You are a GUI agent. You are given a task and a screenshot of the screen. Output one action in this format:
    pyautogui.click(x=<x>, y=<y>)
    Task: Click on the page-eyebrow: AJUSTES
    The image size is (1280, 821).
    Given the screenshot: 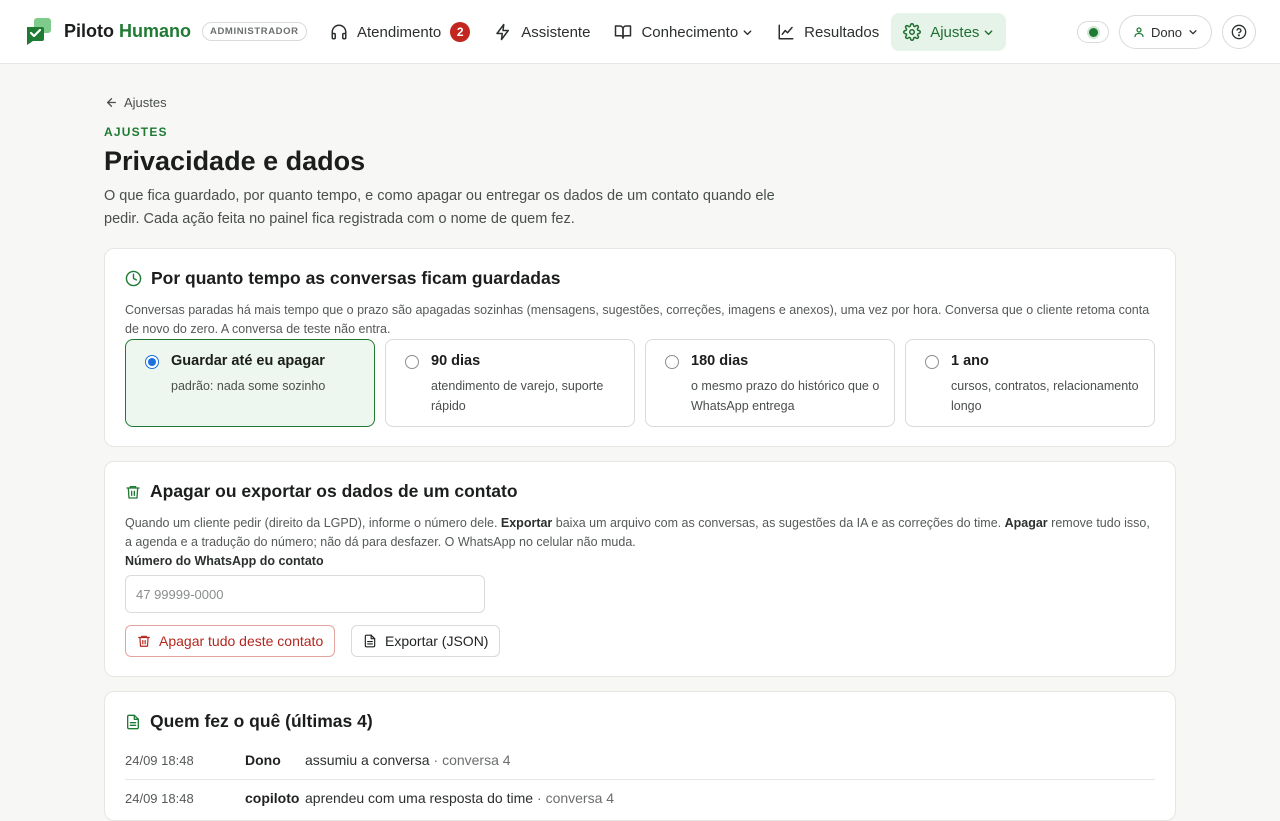 What is the action you would take?
    pyautogui.click(x=136, y=132)
    